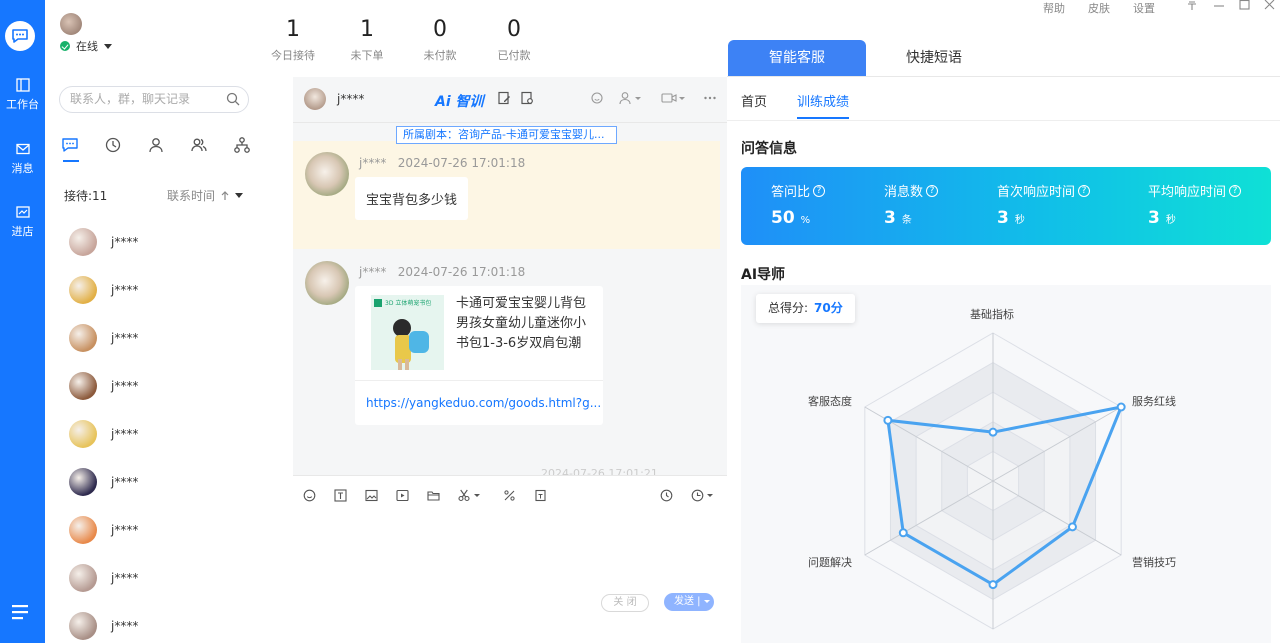 The width and height of the screenshot is (1280, 643). I want to click on divider, so click(479, 380).